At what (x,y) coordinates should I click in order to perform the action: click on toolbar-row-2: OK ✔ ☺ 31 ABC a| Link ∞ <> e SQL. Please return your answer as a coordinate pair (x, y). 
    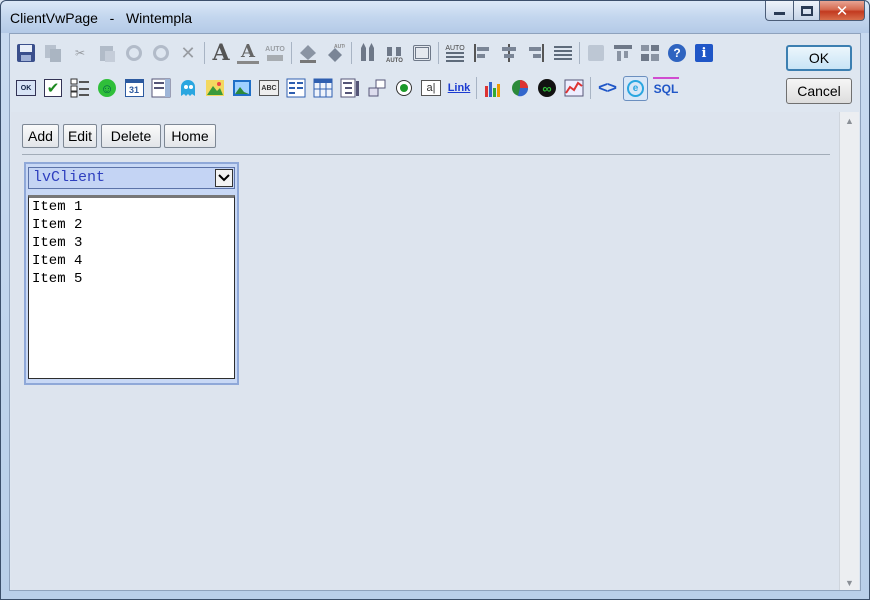
    Looking at the image, I should click on (349, 88).